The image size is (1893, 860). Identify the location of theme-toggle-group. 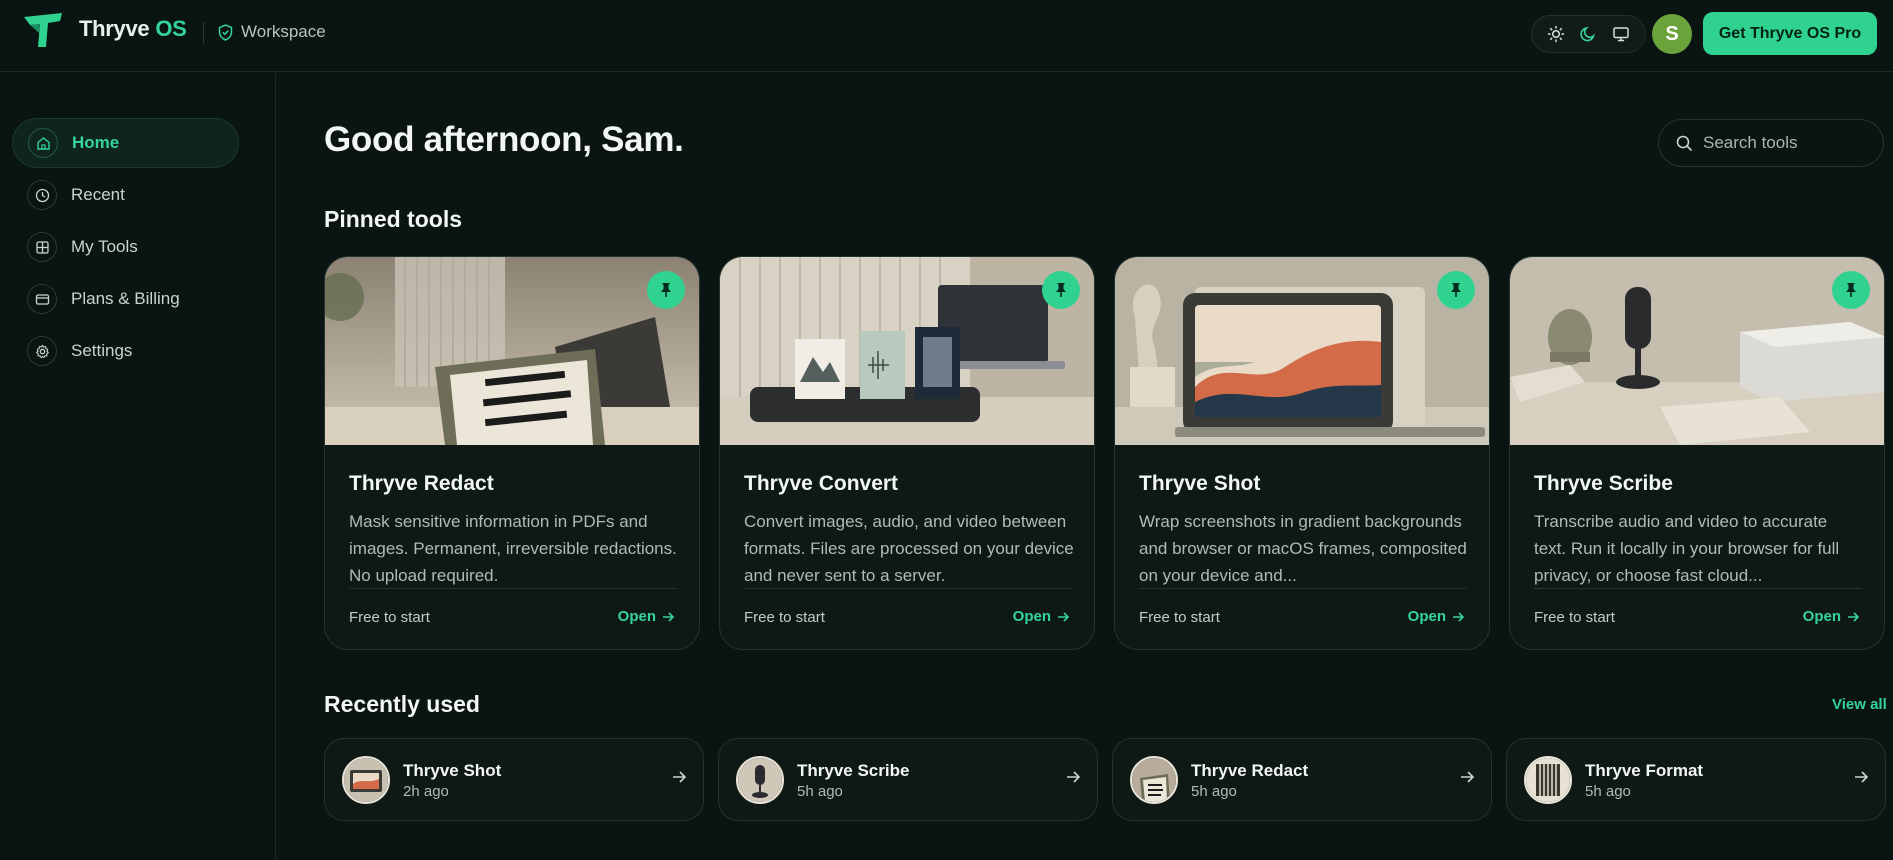
(1588, 34).